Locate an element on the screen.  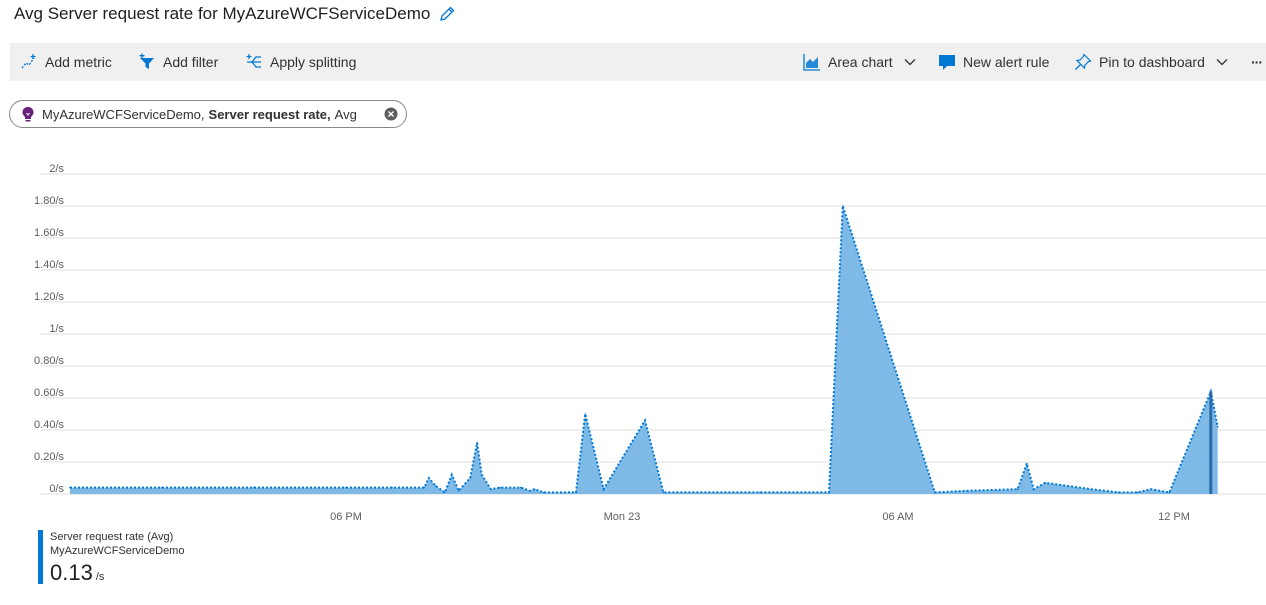
y-tick-label: 1.80/s is located at coordinates (49, 201).